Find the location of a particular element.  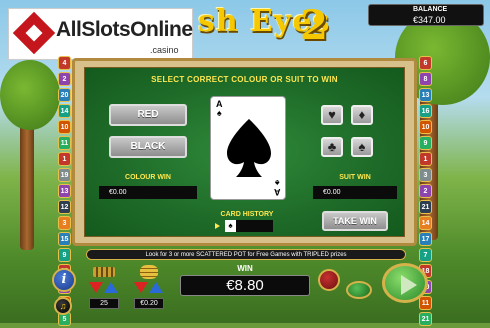

payline-indicator: 16 is located at coordinates (425, 111).